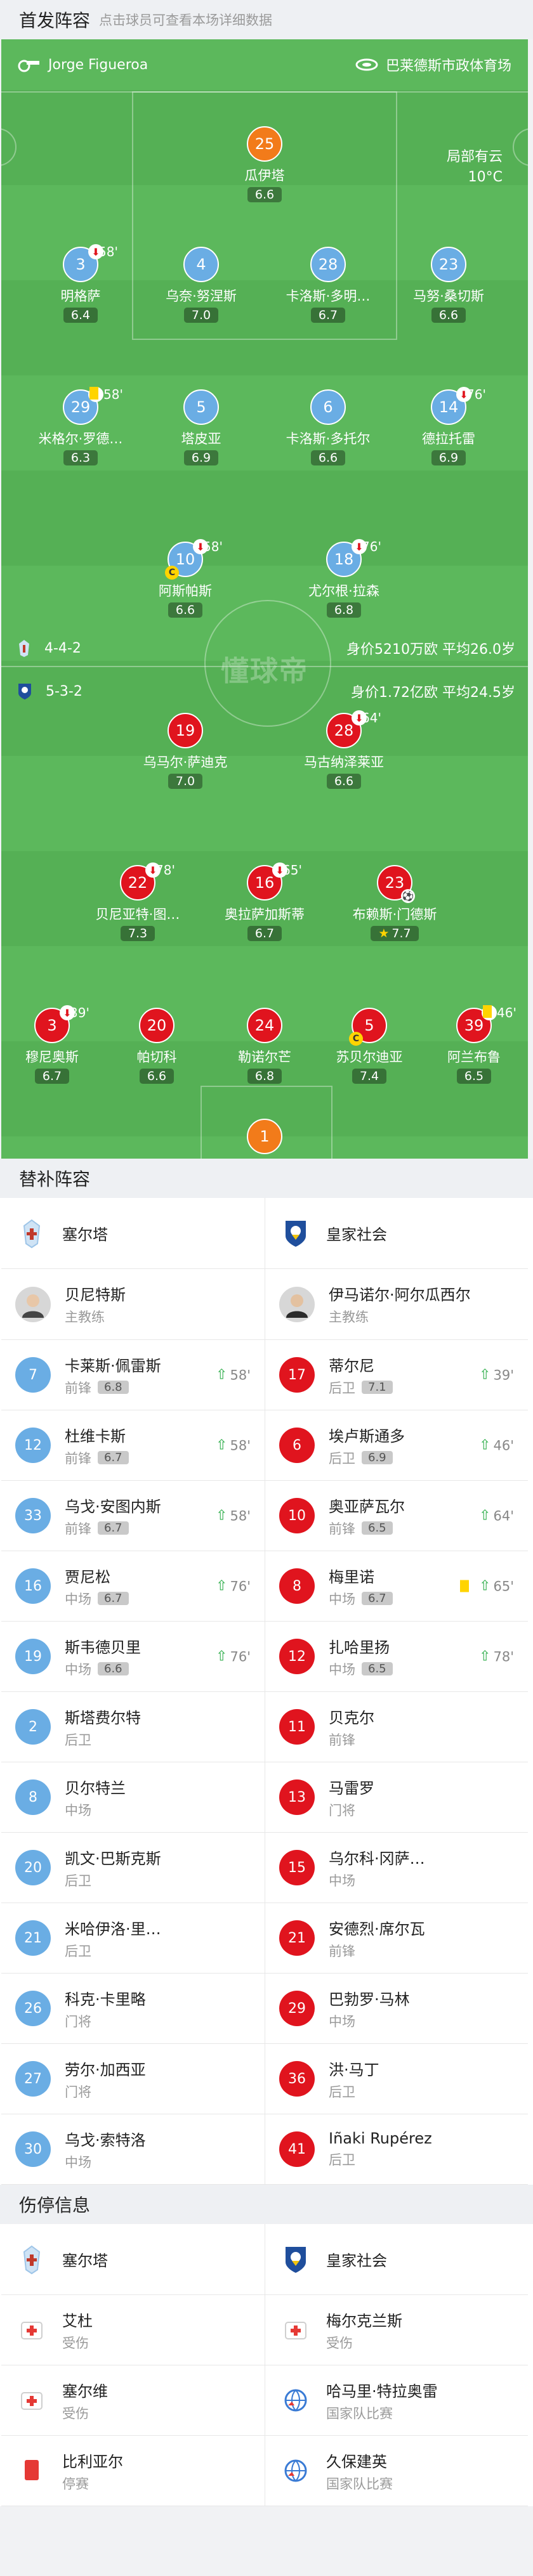  What do you see at coordinates (474, 157) in the screenshot?
I see `weather-text: 局部有云` at bounding box center [474, 157].